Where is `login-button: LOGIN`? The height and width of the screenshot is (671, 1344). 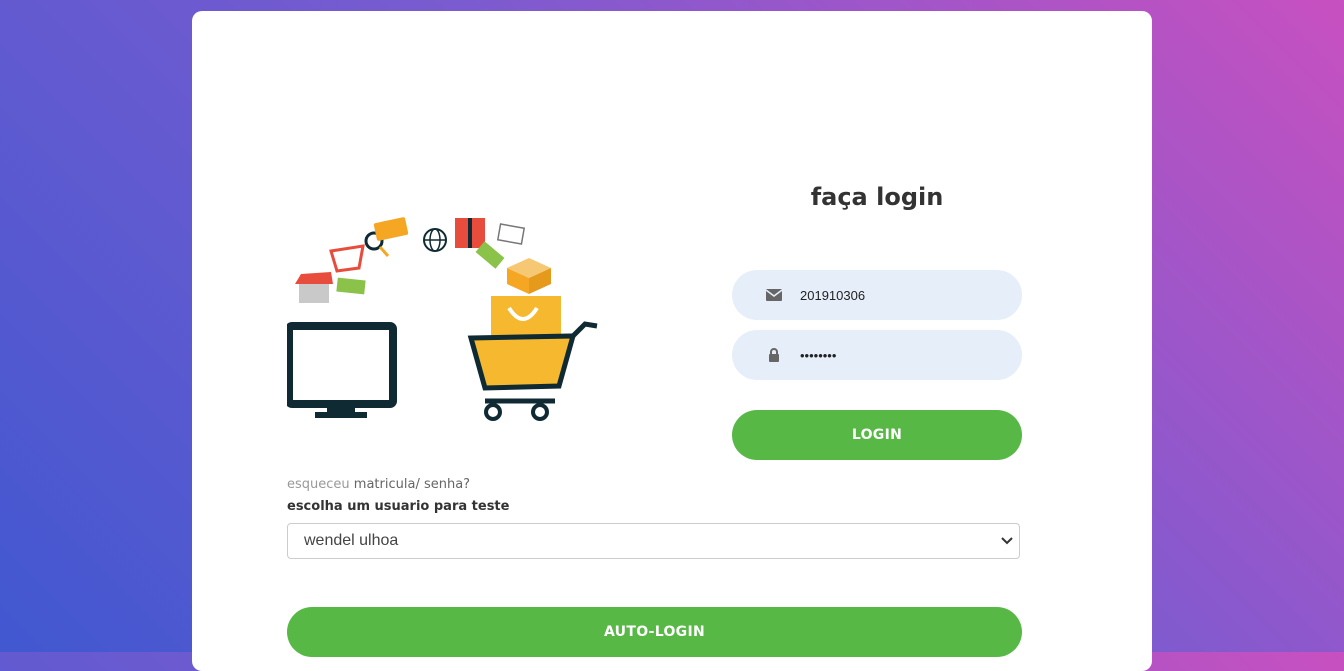
login-button: LOGIN is located at coordinates (877, 435).